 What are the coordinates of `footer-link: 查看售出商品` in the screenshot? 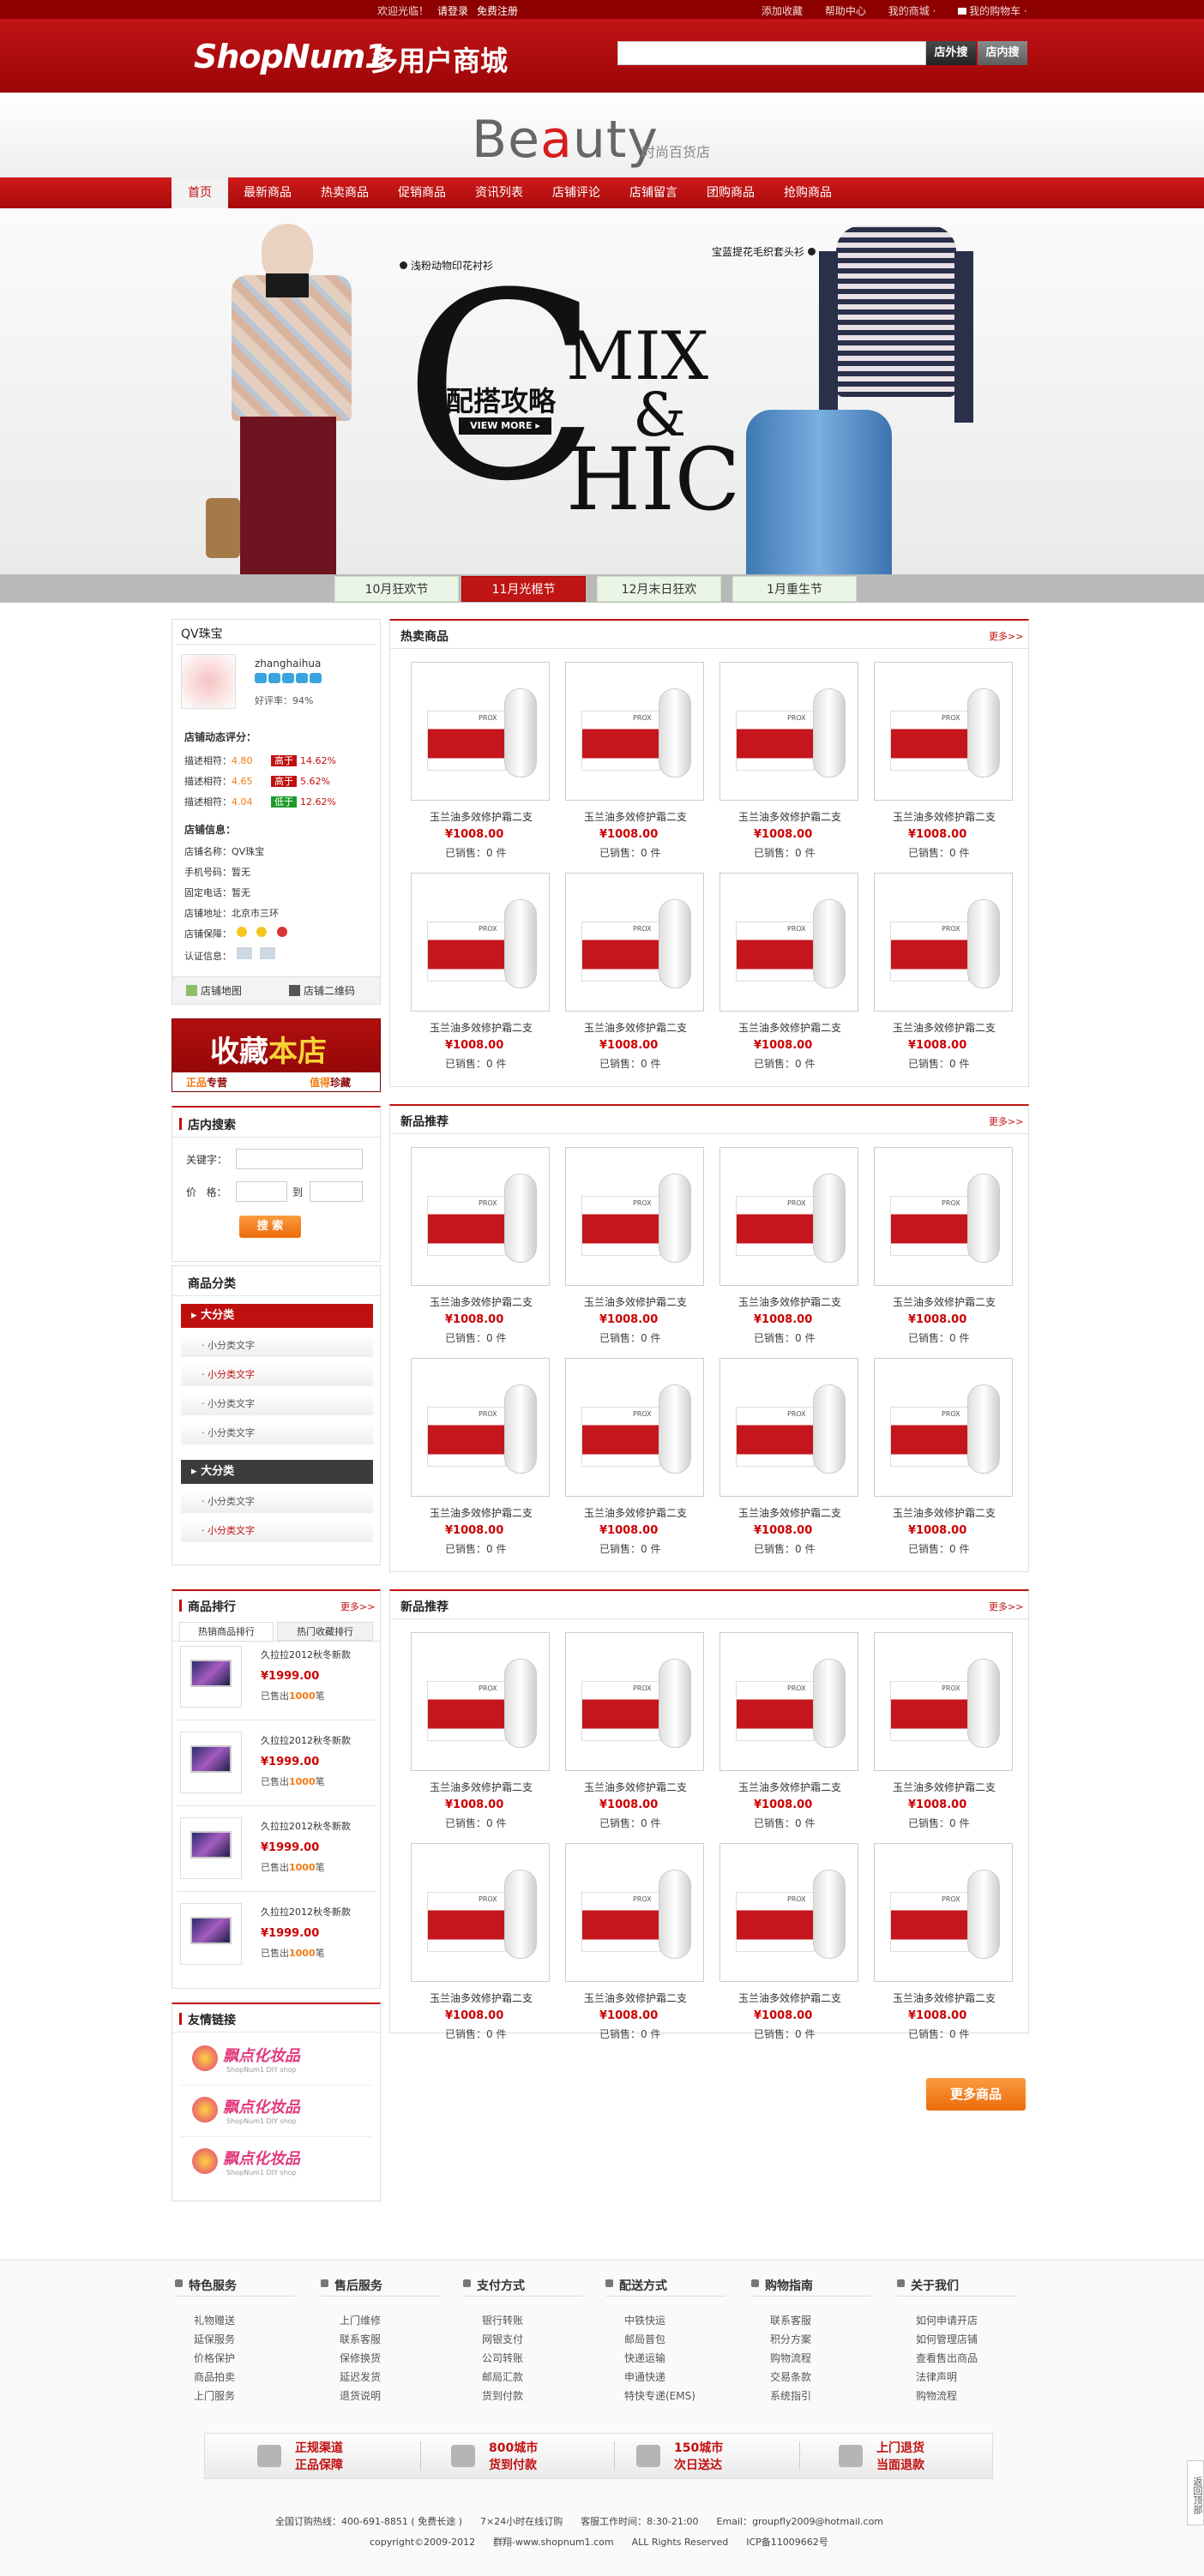 It's located at (947, 2358).